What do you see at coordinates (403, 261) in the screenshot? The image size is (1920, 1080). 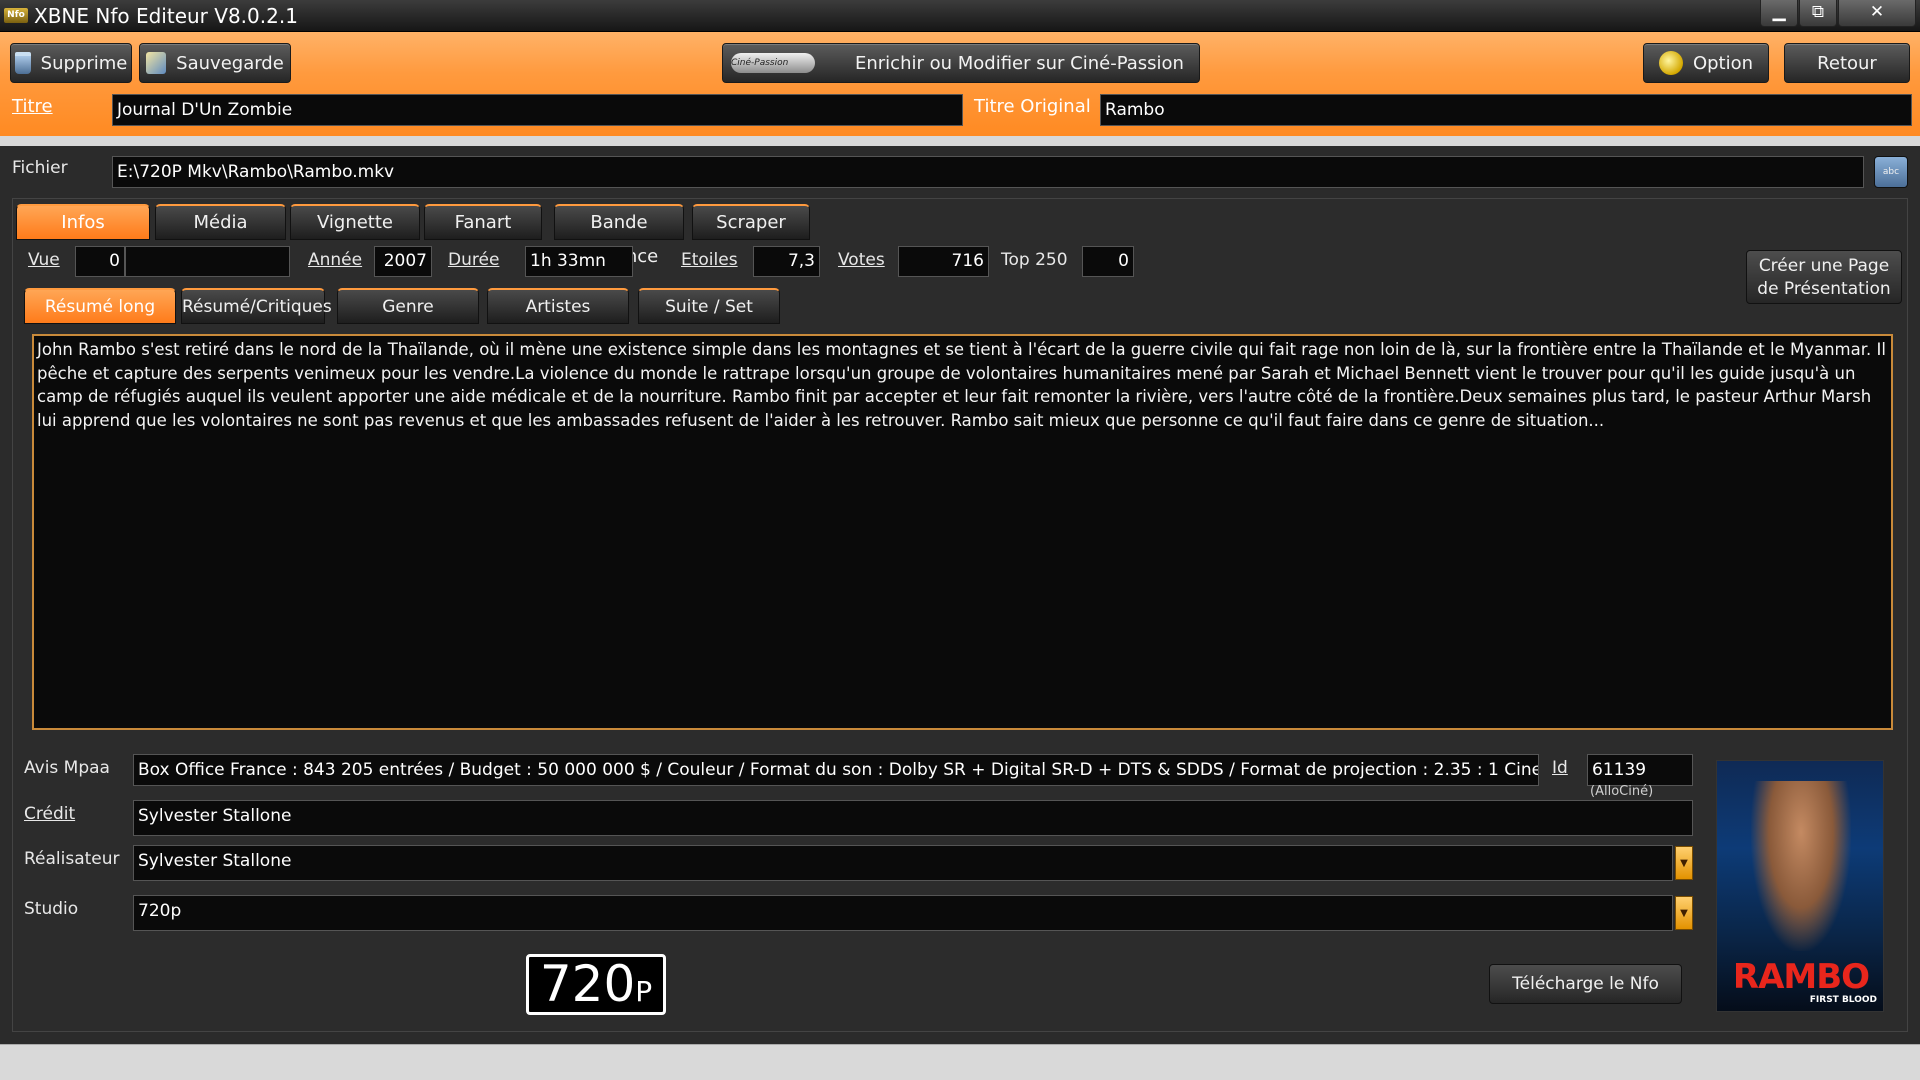 I see `annee-input: 2007` at bounding box center [403, 261].